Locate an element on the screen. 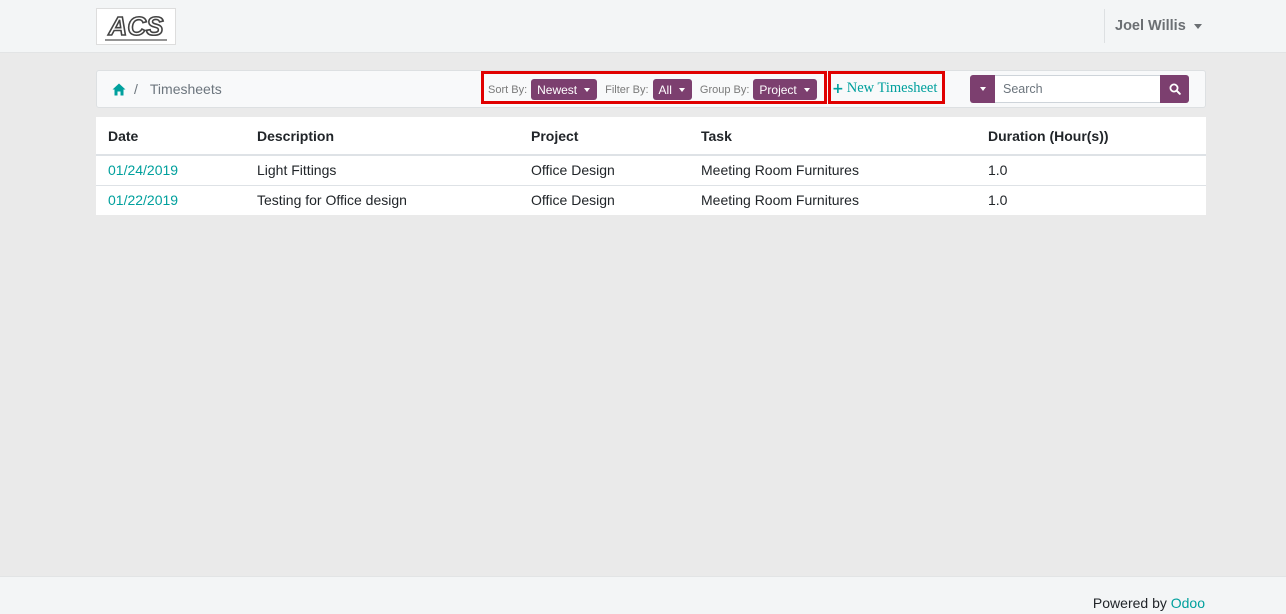 This screenshot has height=614, width=1286. group-by-label: Group By: is located at coordinates (724, 89).